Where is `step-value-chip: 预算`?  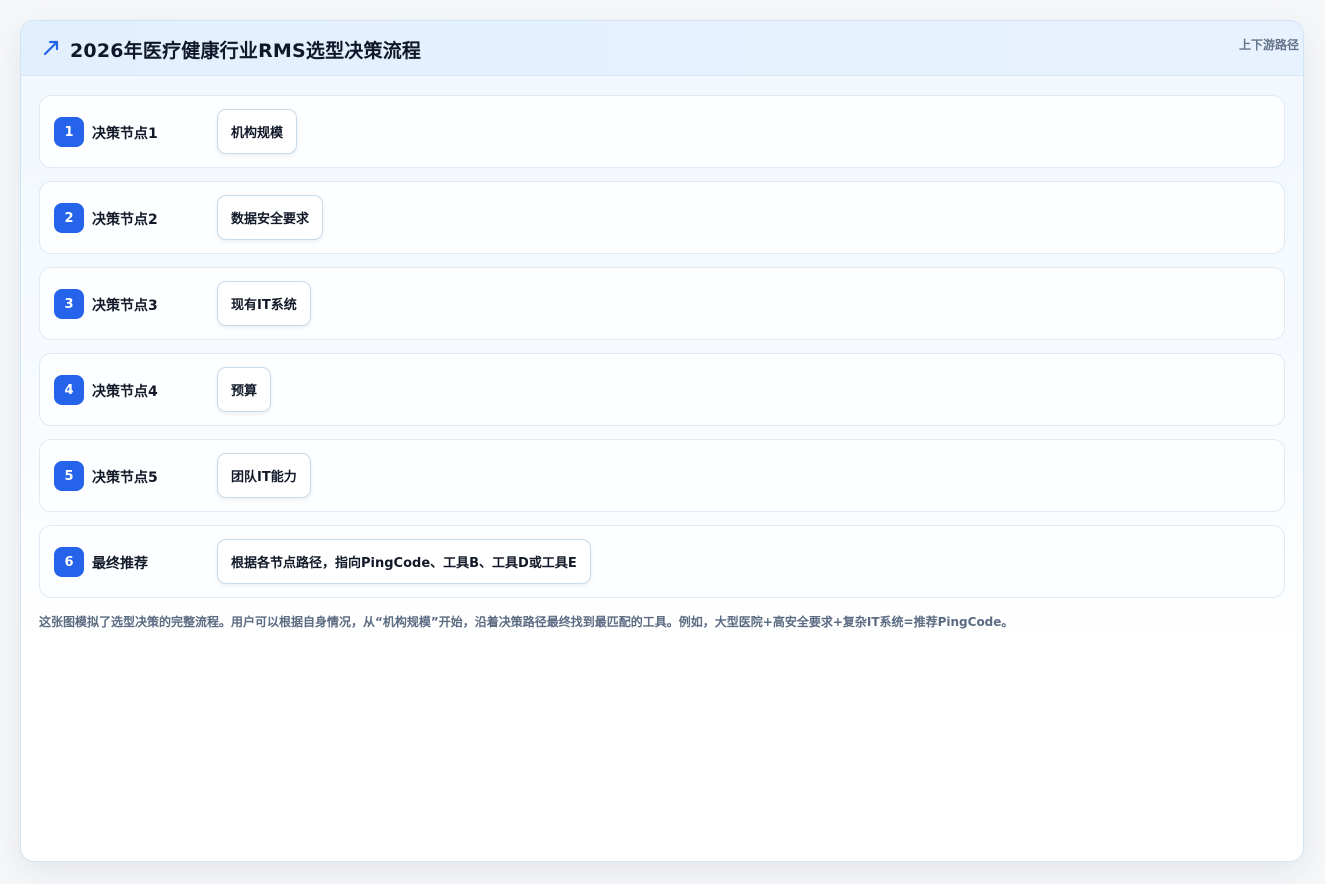 step-value-chip: 预算 is located at coordinates (244, 389).